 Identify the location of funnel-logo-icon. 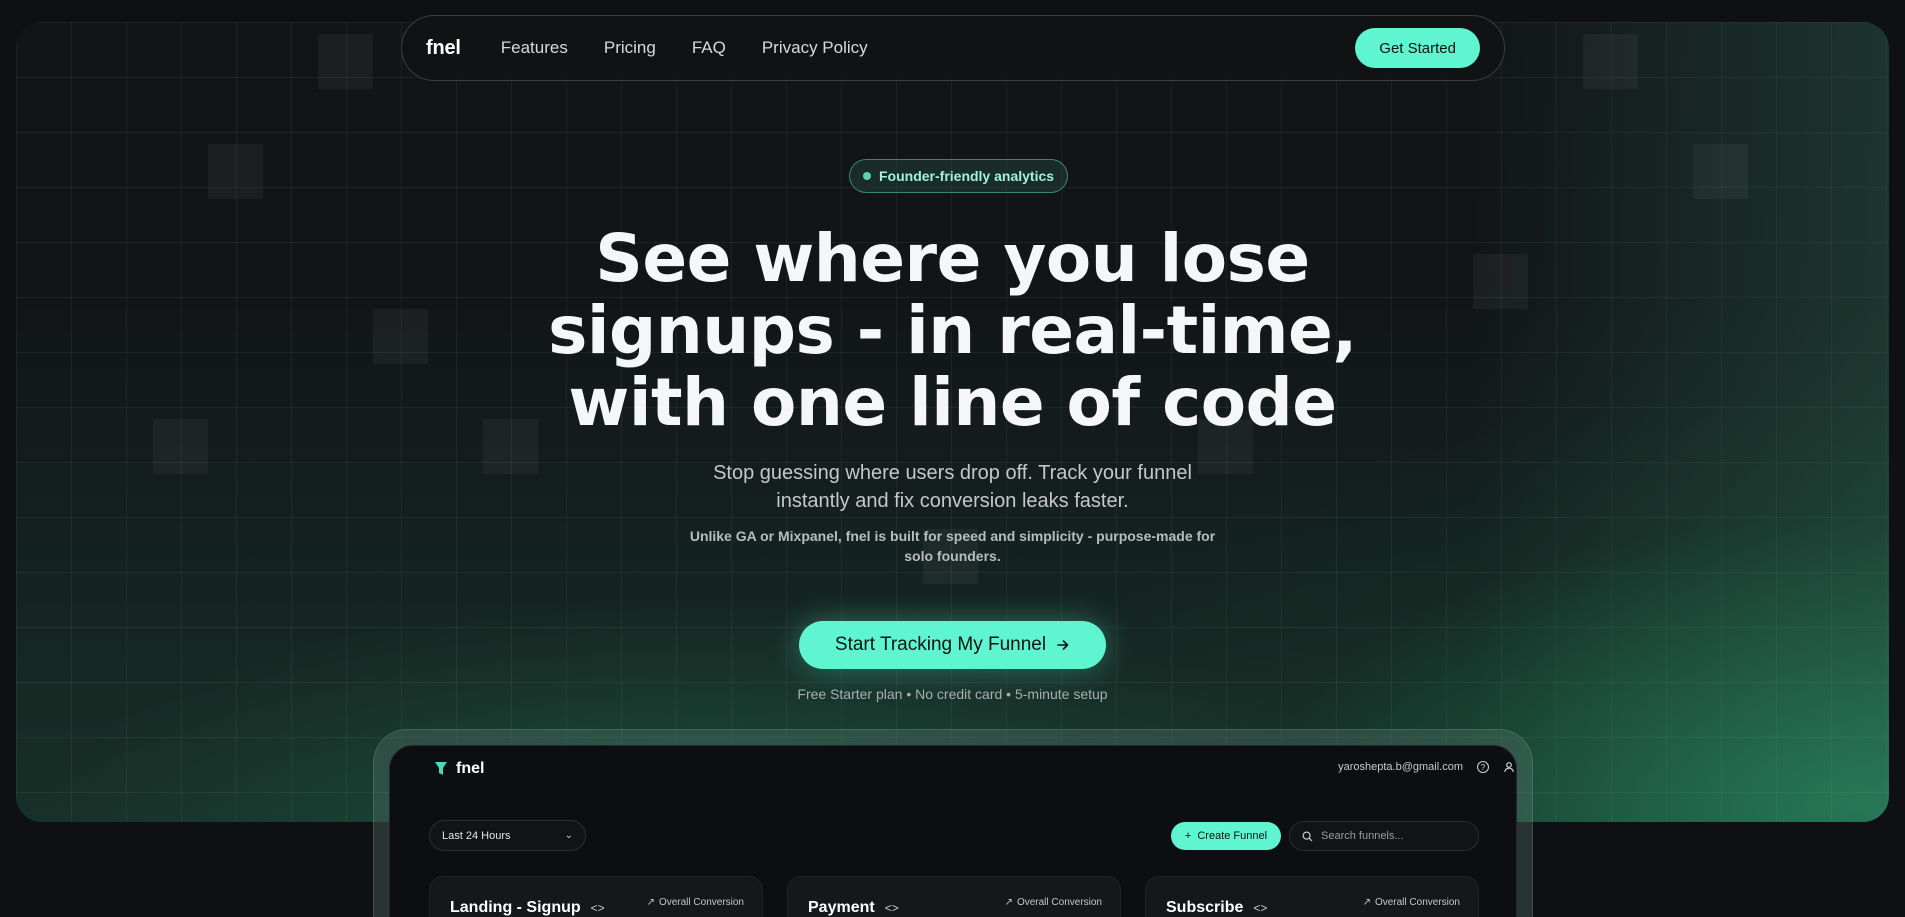
(441, 768).